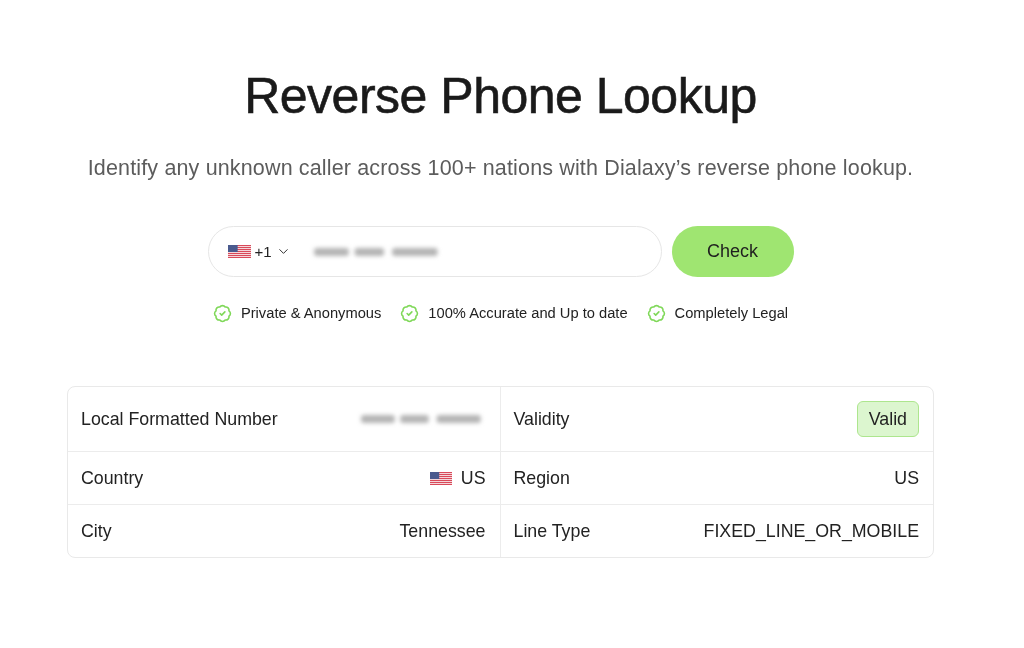 This screenshot has width=1024, height=648. Describe the element at coordinates (179, 419) in the screenshot. I see `field-label: Local Formatted Number` at that location.